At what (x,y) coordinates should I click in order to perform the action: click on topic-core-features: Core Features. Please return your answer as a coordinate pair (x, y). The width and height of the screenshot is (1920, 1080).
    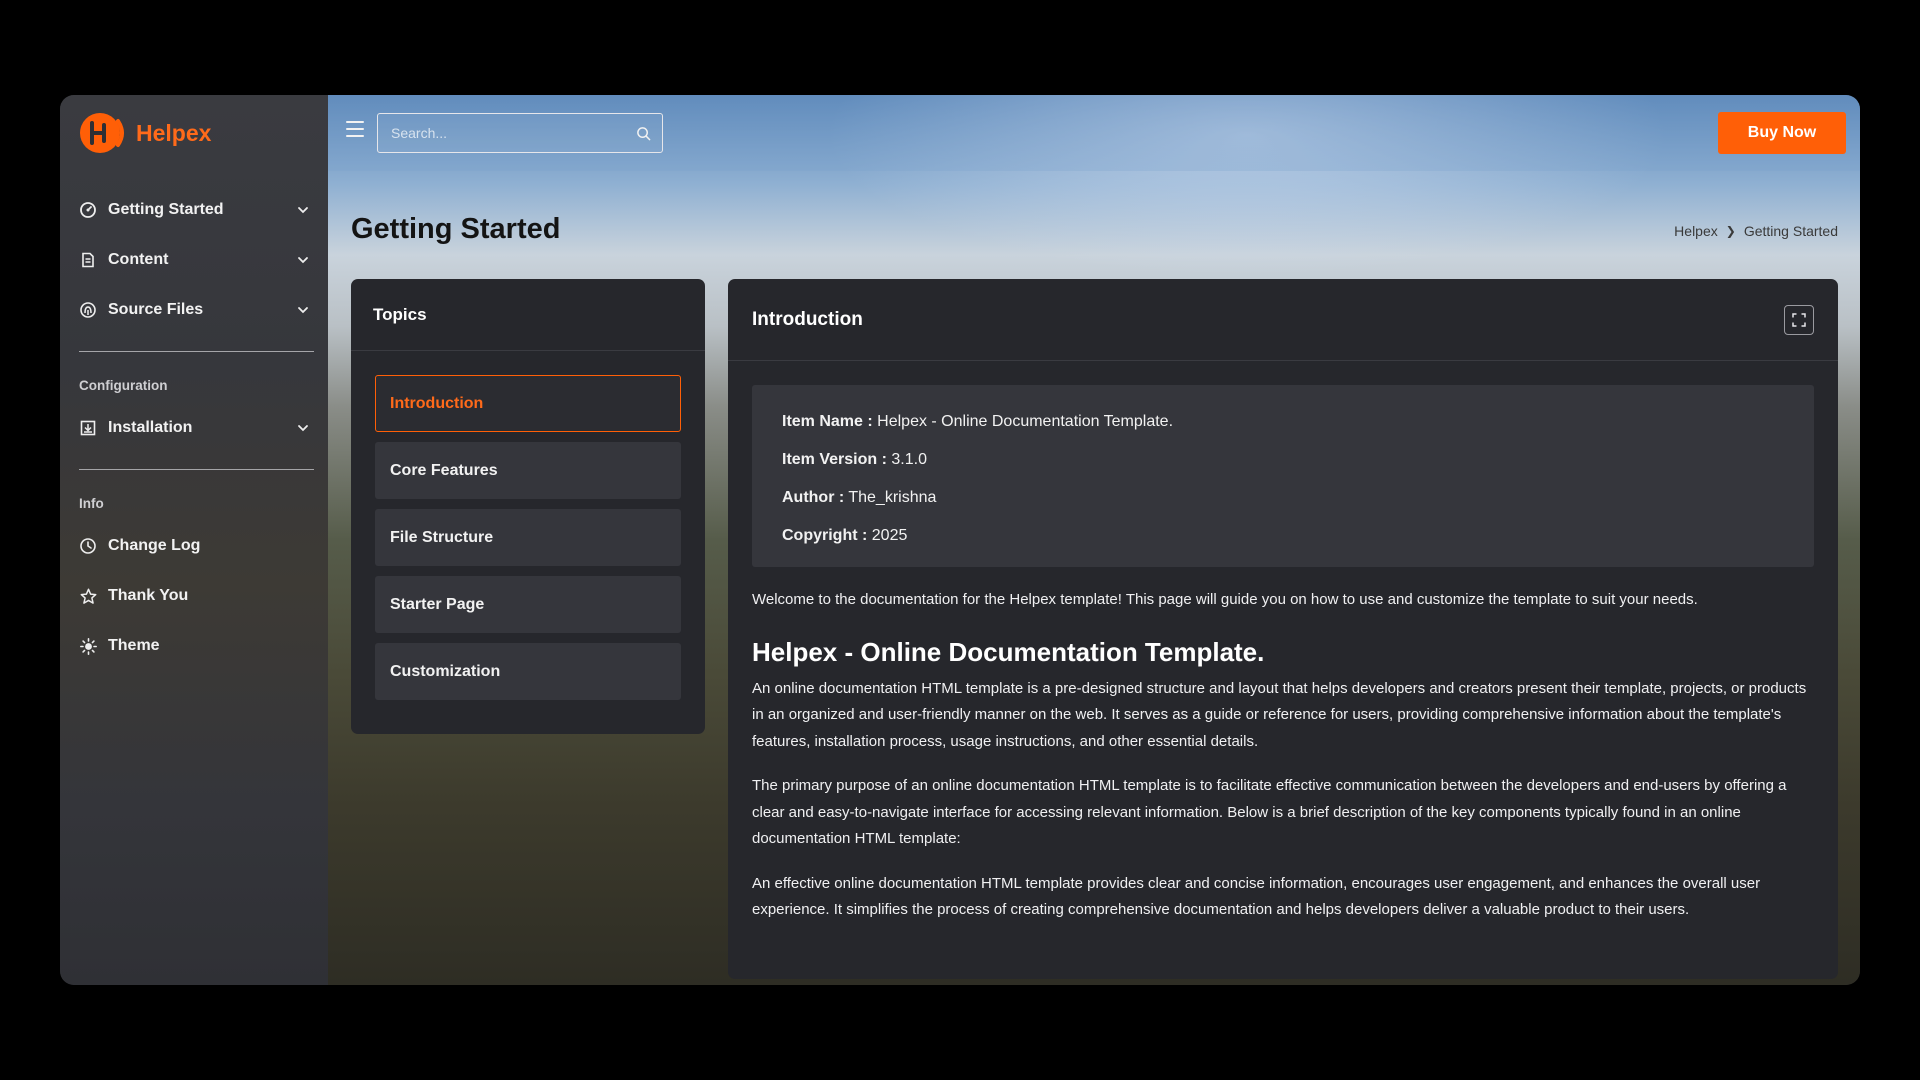
    Looking at the image, I should click on (528, 470).